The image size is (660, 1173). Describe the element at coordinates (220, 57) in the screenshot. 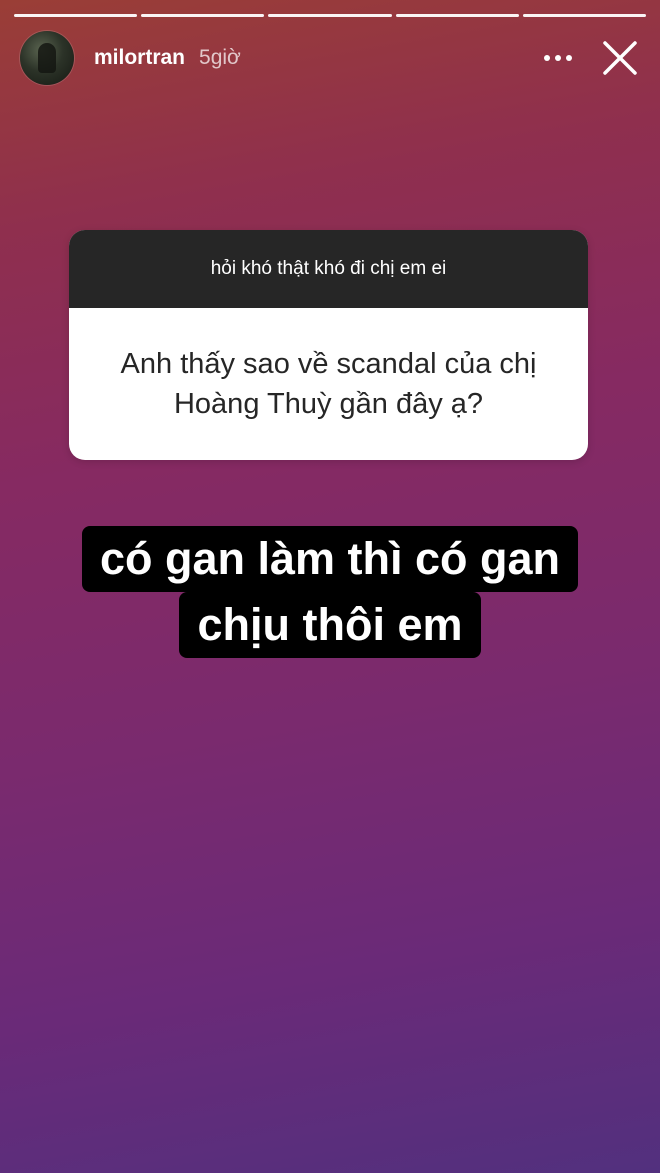

I see `post-time: 5giờ` at that location.